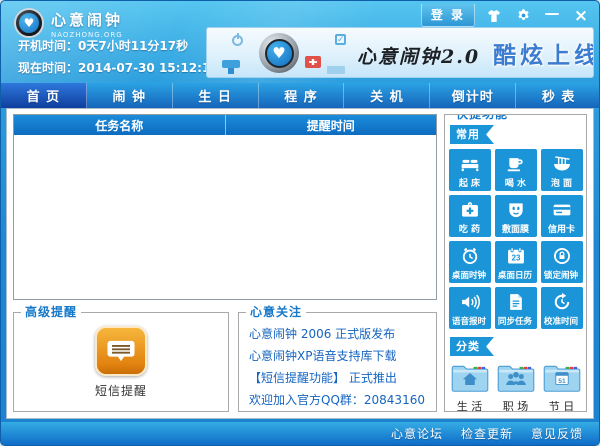 The height and width of the screenshot is (446, 600). Describe the element at coordinates (469, 184) in the screenshot. I see `quick-item-label: 起 床` at that location.